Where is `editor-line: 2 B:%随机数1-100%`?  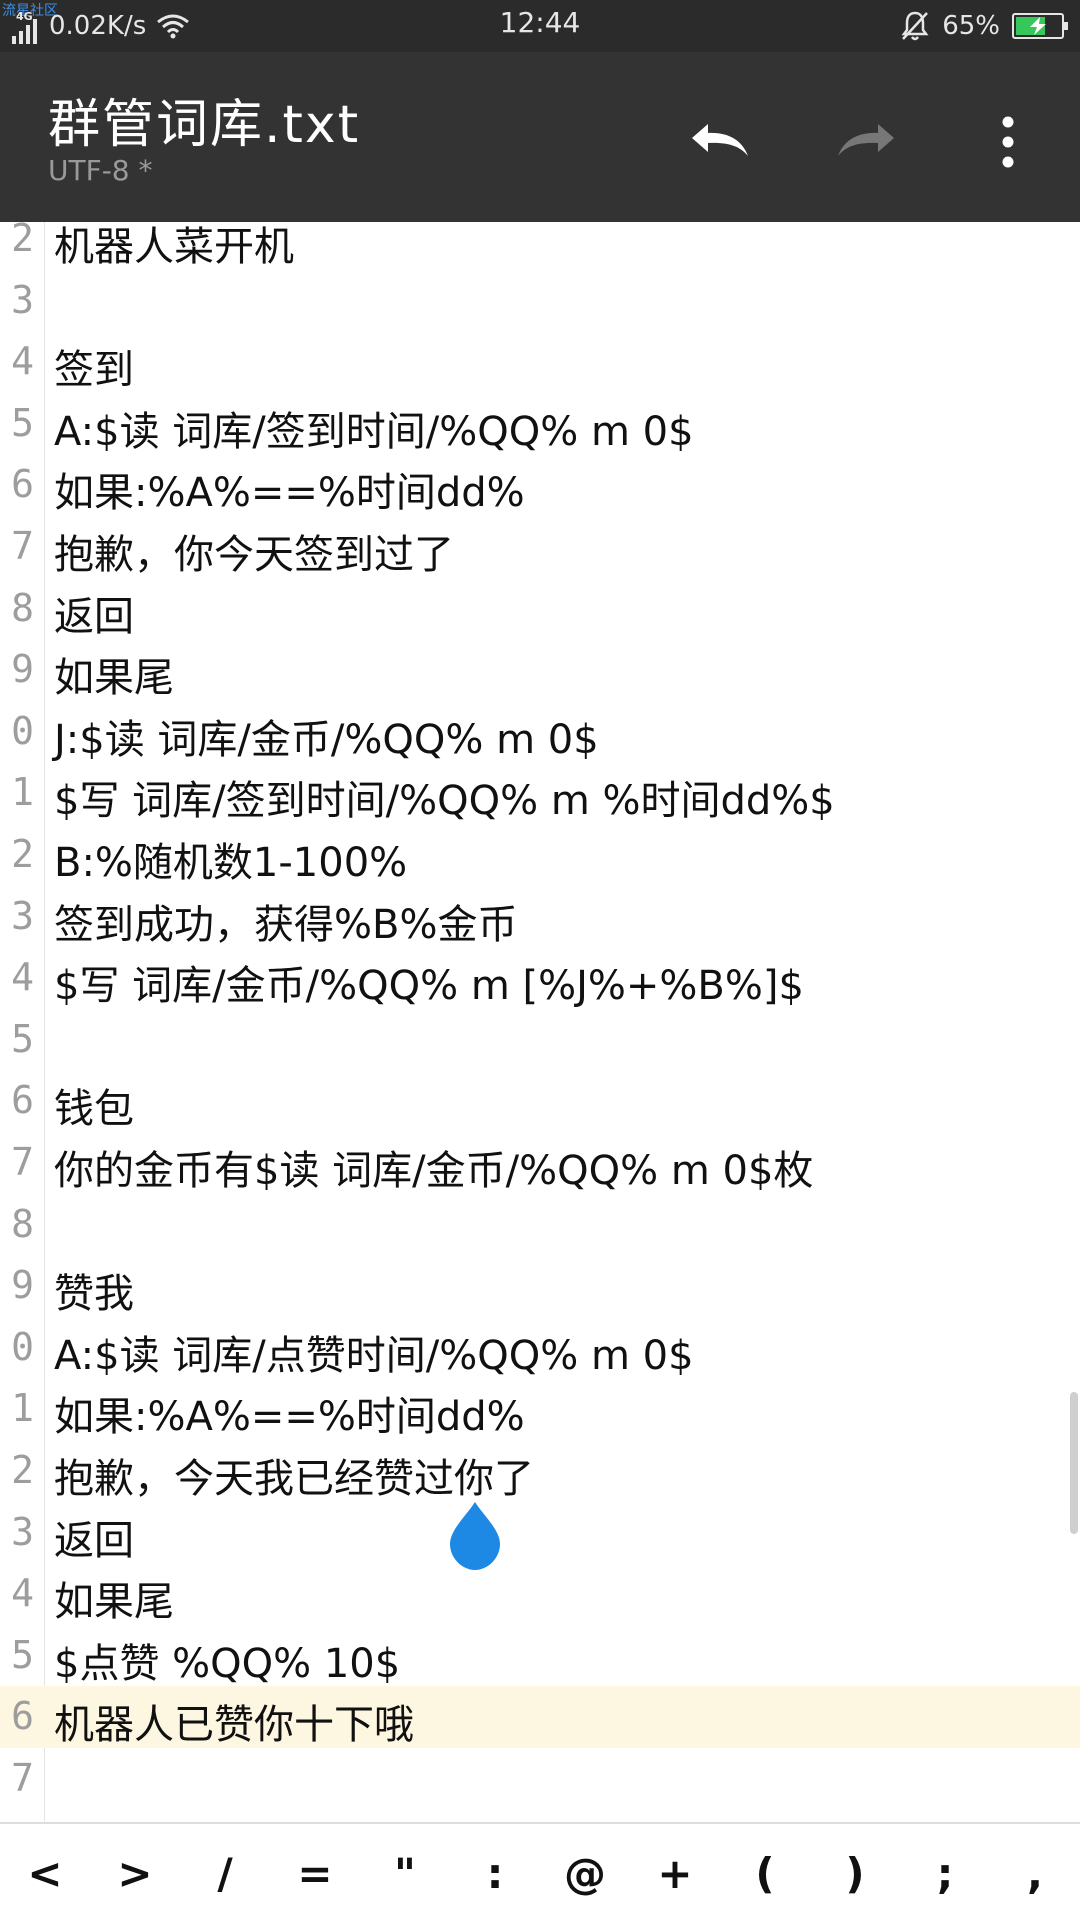
editor-line: 2 B:%随机数1-100% is located at coordinates (540, 855).